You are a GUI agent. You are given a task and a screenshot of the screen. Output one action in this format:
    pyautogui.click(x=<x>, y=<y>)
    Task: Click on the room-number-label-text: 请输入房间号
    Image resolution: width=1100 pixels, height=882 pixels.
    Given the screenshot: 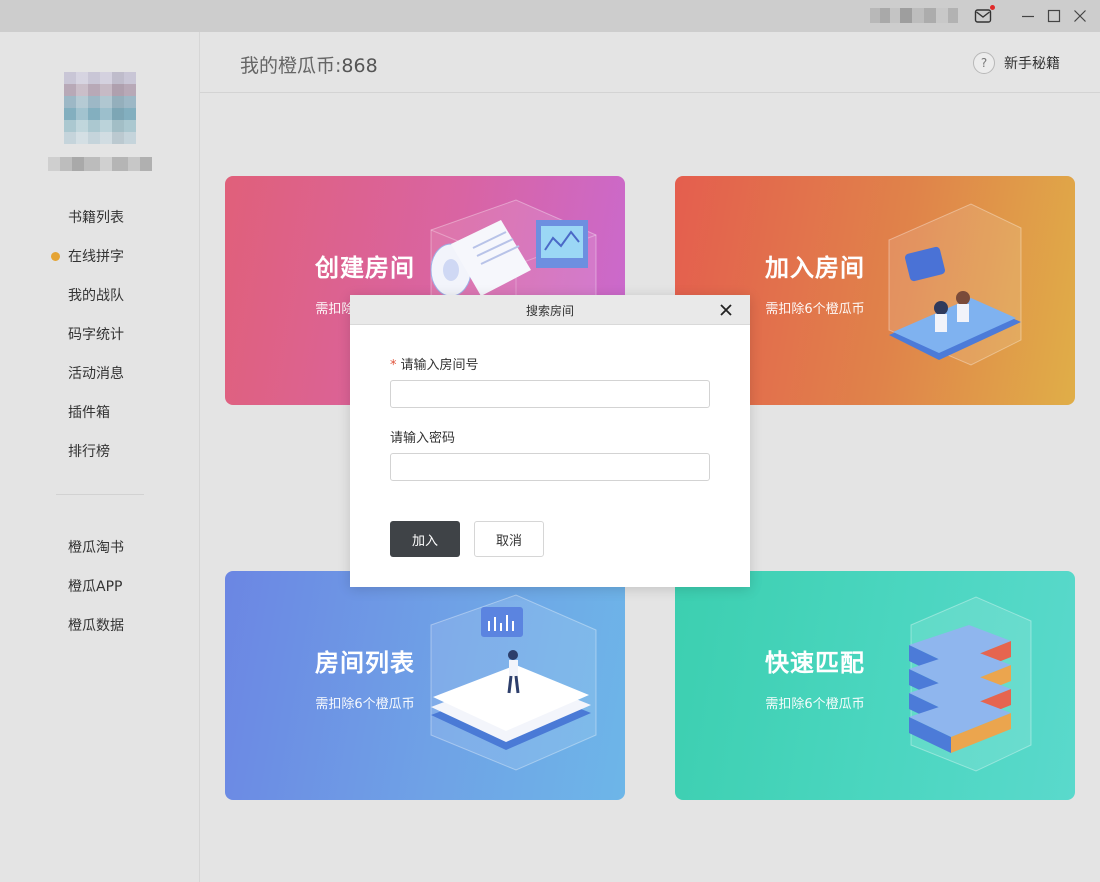 What is the action you would take?
    pyautogui.click(x=439, y=365)
    